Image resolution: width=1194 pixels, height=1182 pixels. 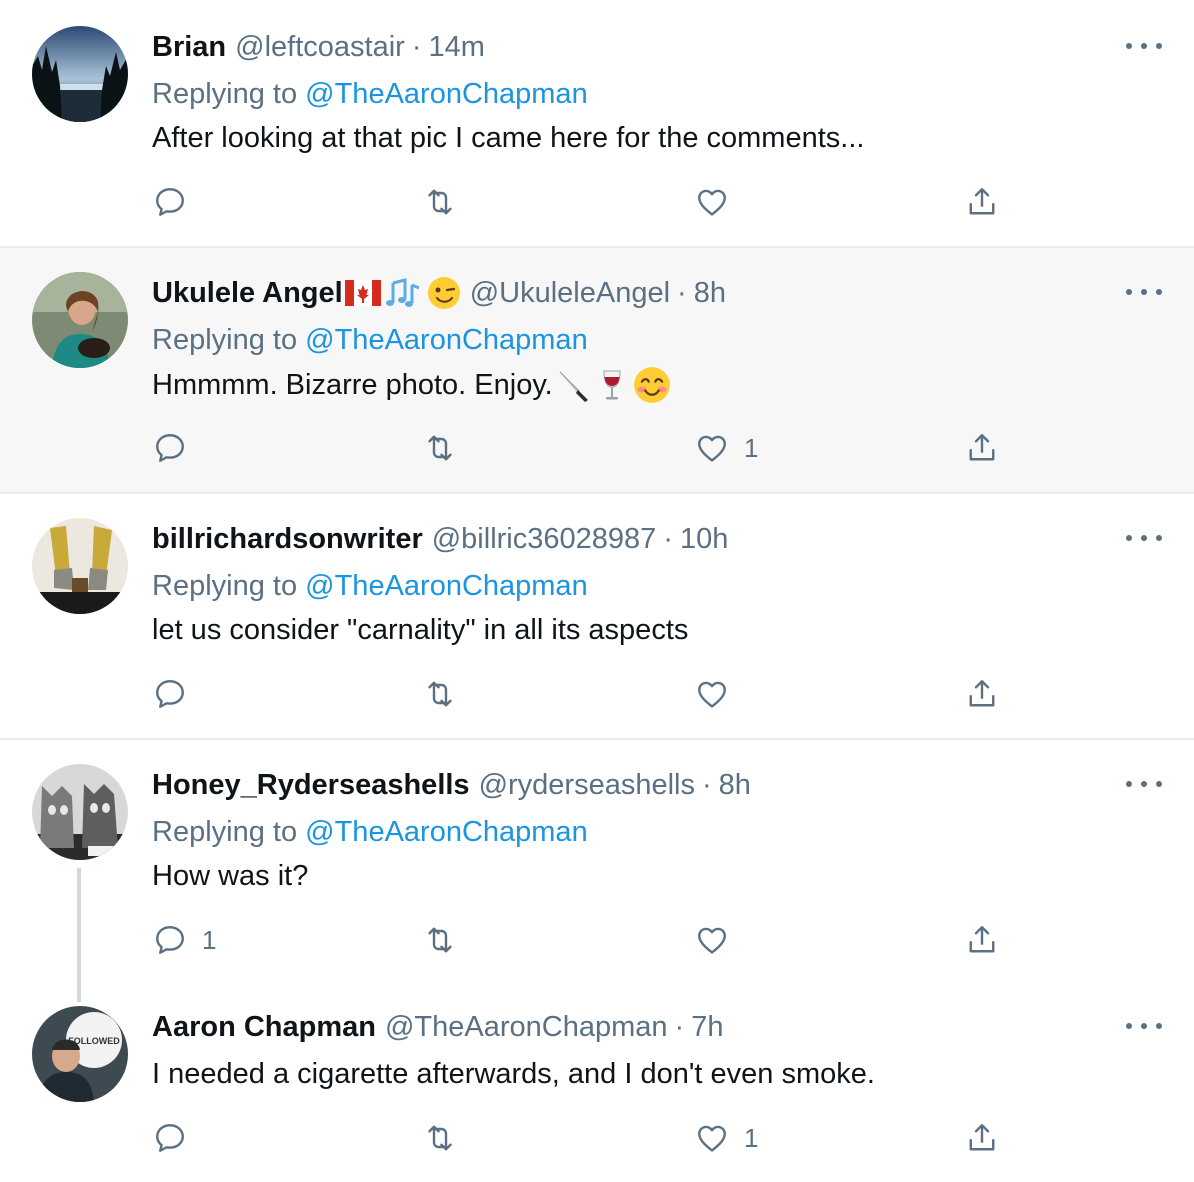 I want to click on user-handle: @leftcoastair, so click(x=320, y=47).